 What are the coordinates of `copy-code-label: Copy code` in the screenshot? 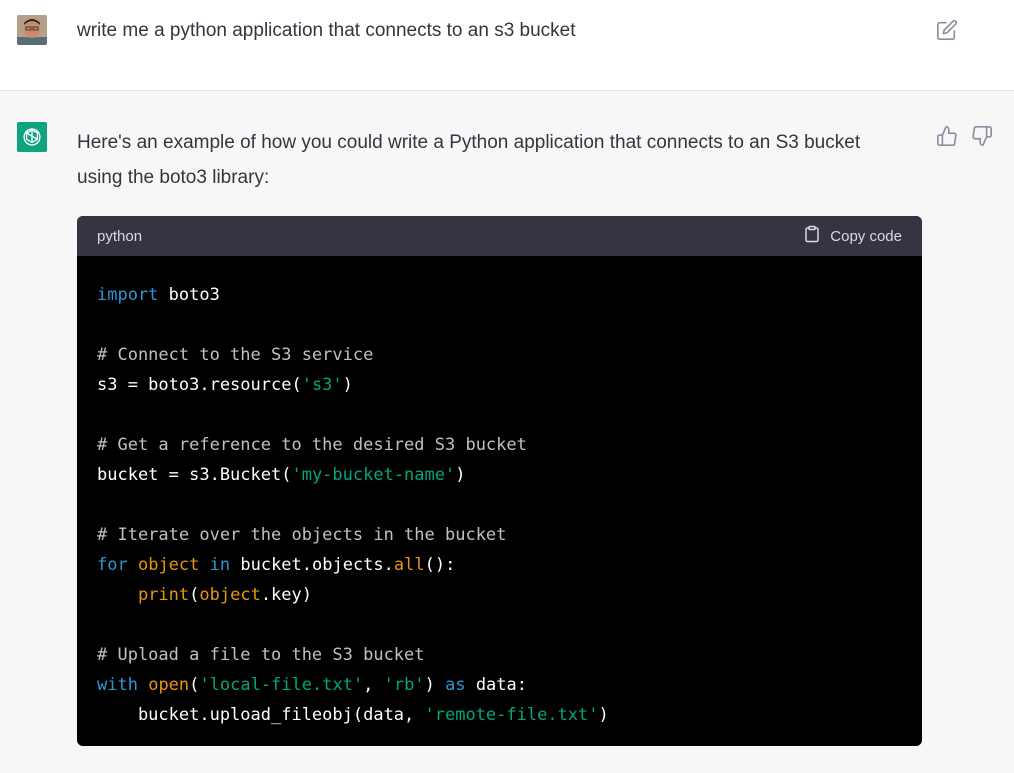 It's located at (866, 236).